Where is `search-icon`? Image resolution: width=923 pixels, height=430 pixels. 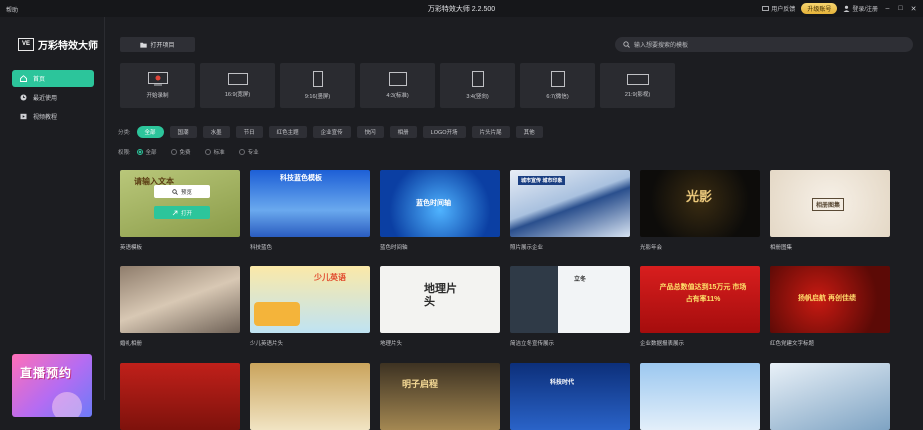 search-icon is located at coordinates (626, 44).